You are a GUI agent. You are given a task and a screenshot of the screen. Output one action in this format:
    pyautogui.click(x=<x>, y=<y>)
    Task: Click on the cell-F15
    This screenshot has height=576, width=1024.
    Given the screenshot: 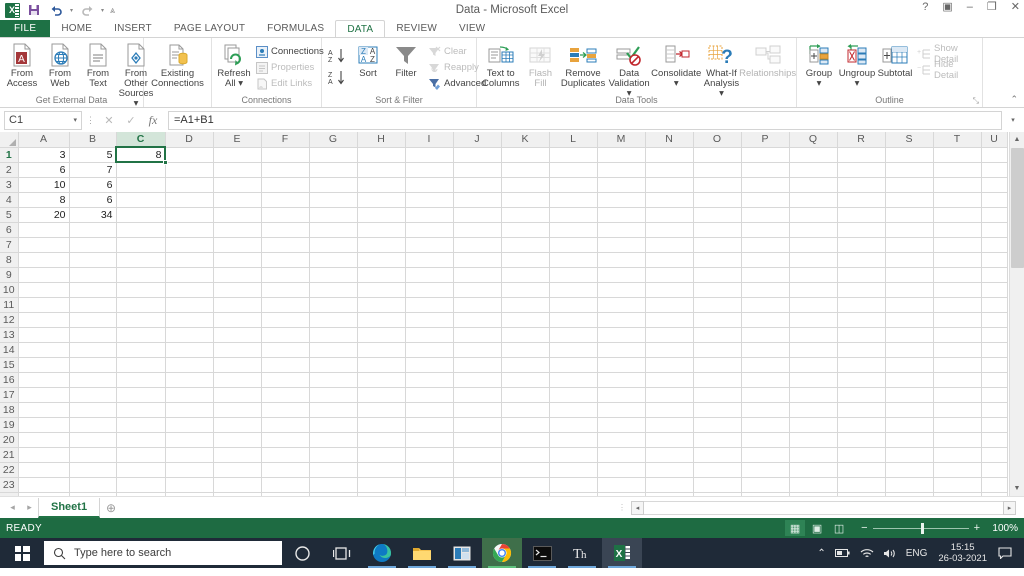 What is the action you would take?
    pyautogui.click(x=285, y=365)
    